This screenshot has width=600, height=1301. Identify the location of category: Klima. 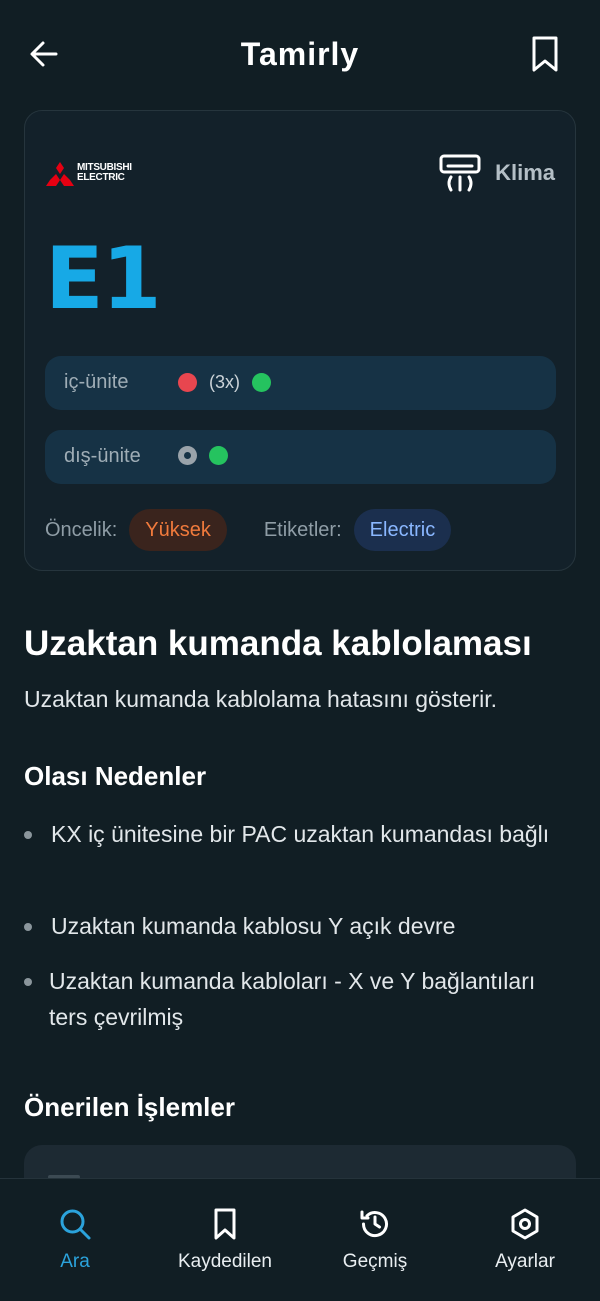
(497, 173).